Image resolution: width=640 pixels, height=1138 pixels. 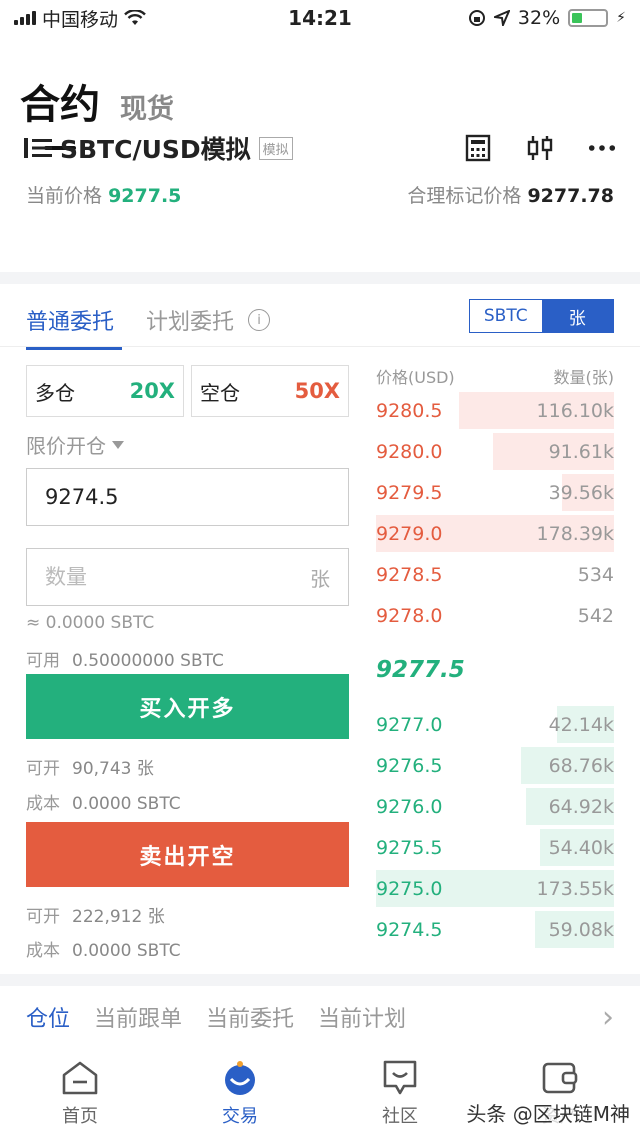 I want to click on carrier: 中国移动, so click(x=80, y=19).